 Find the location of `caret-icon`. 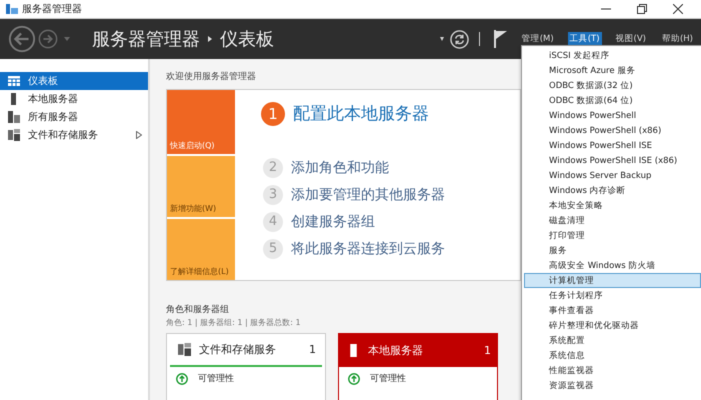

caret-icon is located at coordinates (442, 39).